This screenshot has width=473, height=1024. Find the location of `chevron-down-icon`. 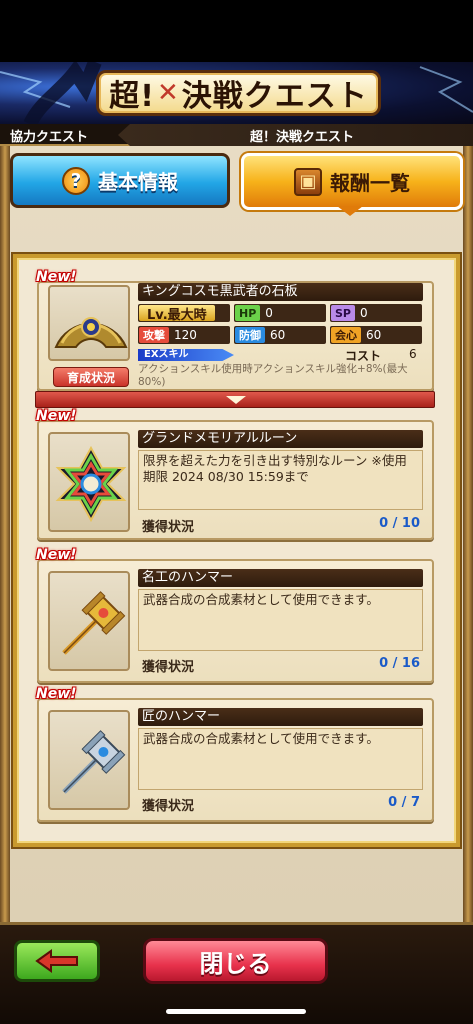

chevron-down-icon is located at coordinates (236, 400).